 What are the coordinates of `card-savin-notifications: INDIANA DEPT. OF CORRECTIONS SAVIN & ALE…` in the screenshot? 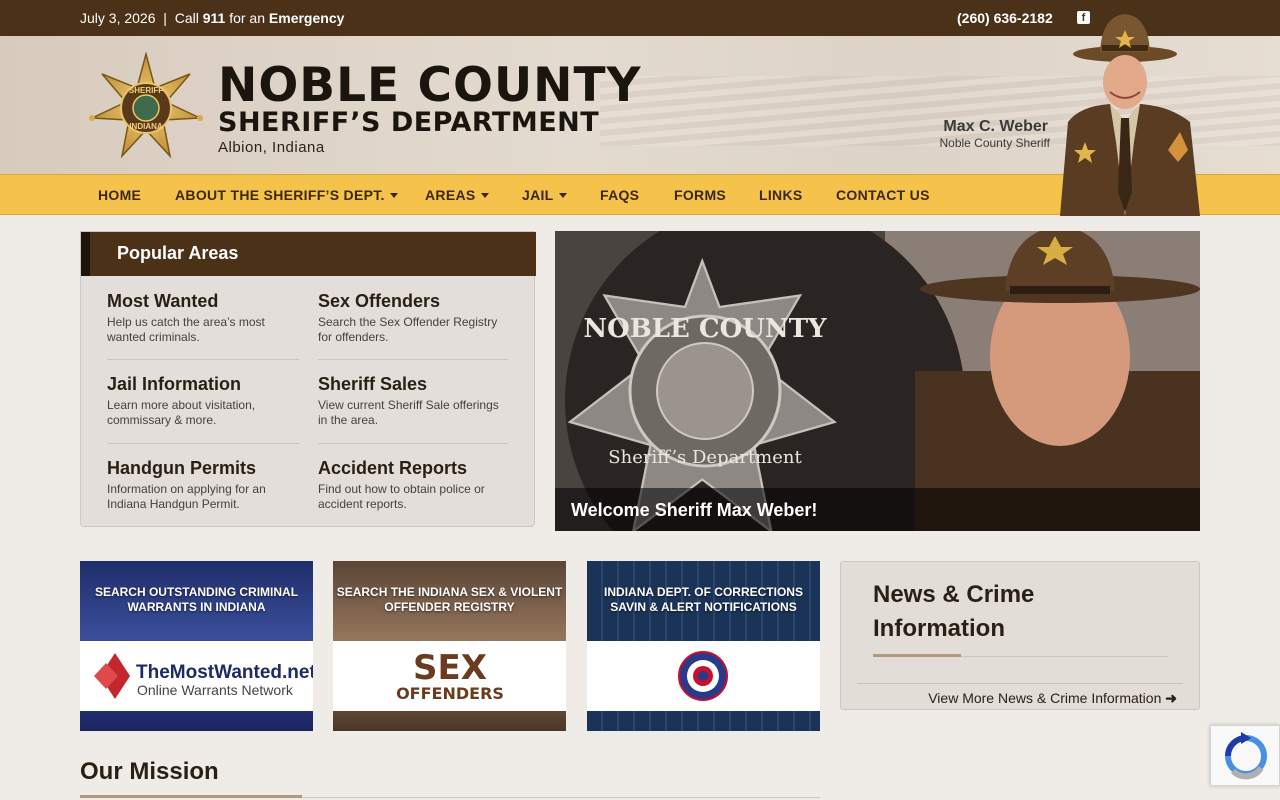 It's located at (703, 646).